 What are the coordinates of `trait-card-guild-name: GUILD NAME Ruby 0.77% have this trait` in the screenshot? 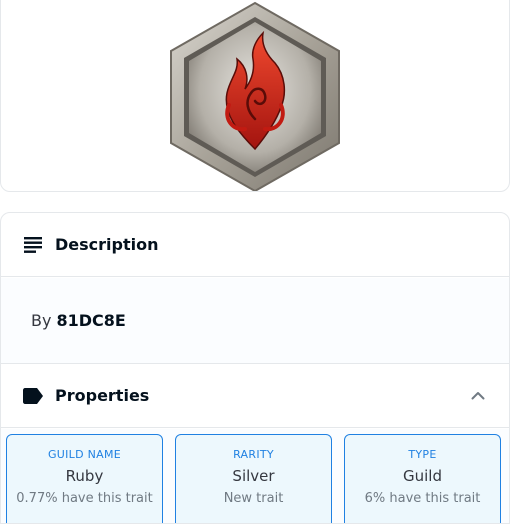 It's located at (84, 478).